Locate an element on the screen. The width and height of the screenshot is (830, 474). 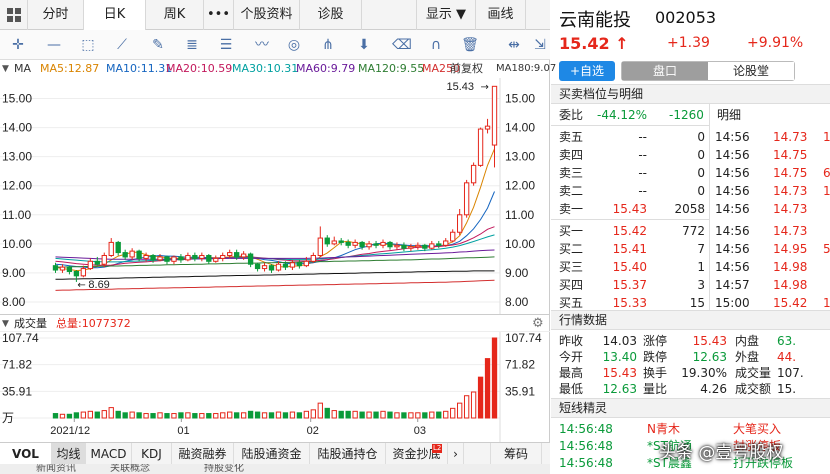
bids-level-volume: 772 is located at coordinates (693, 231).